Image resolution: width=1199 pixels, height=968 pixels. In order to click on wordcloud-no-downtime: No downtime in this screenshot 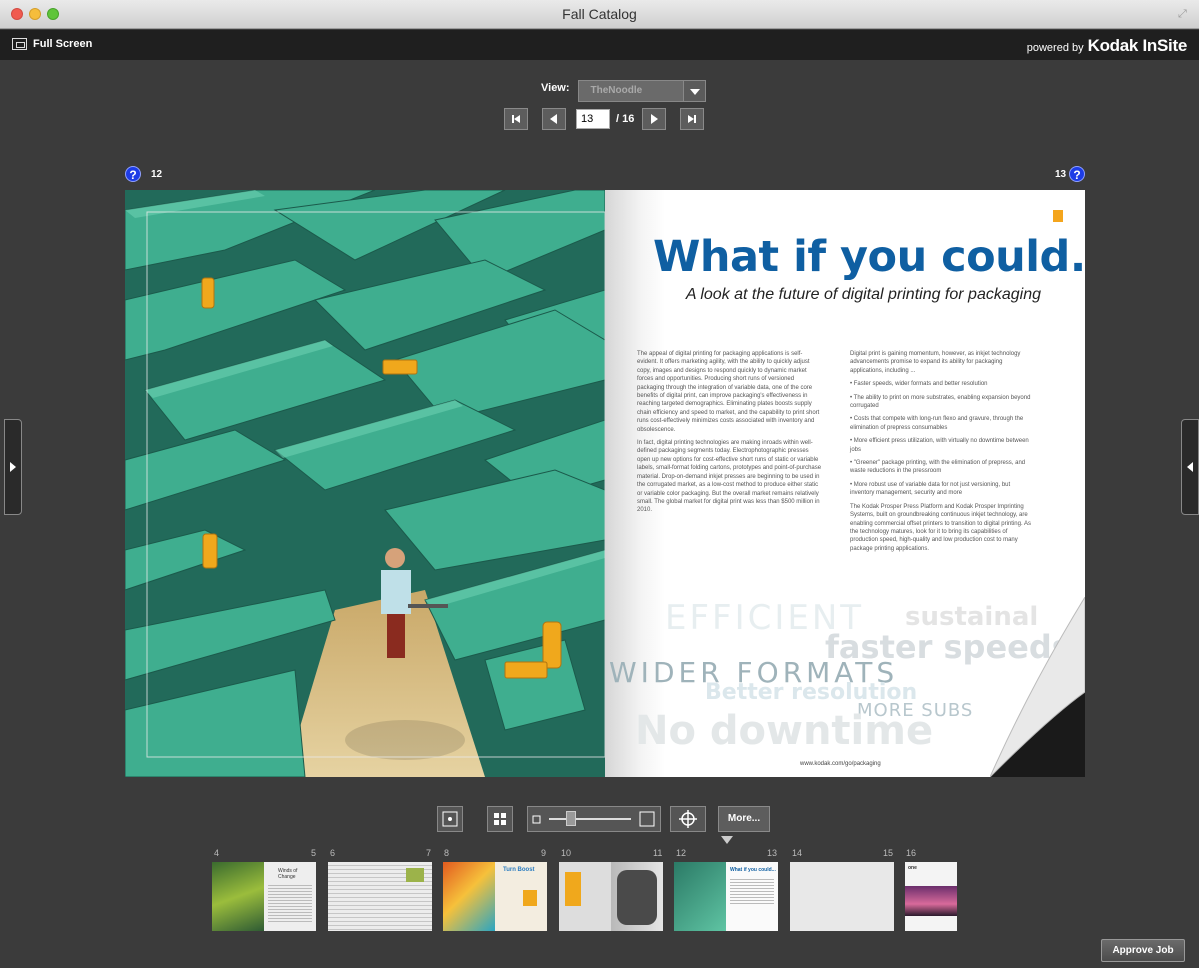, I will do `click(784, 731)`.